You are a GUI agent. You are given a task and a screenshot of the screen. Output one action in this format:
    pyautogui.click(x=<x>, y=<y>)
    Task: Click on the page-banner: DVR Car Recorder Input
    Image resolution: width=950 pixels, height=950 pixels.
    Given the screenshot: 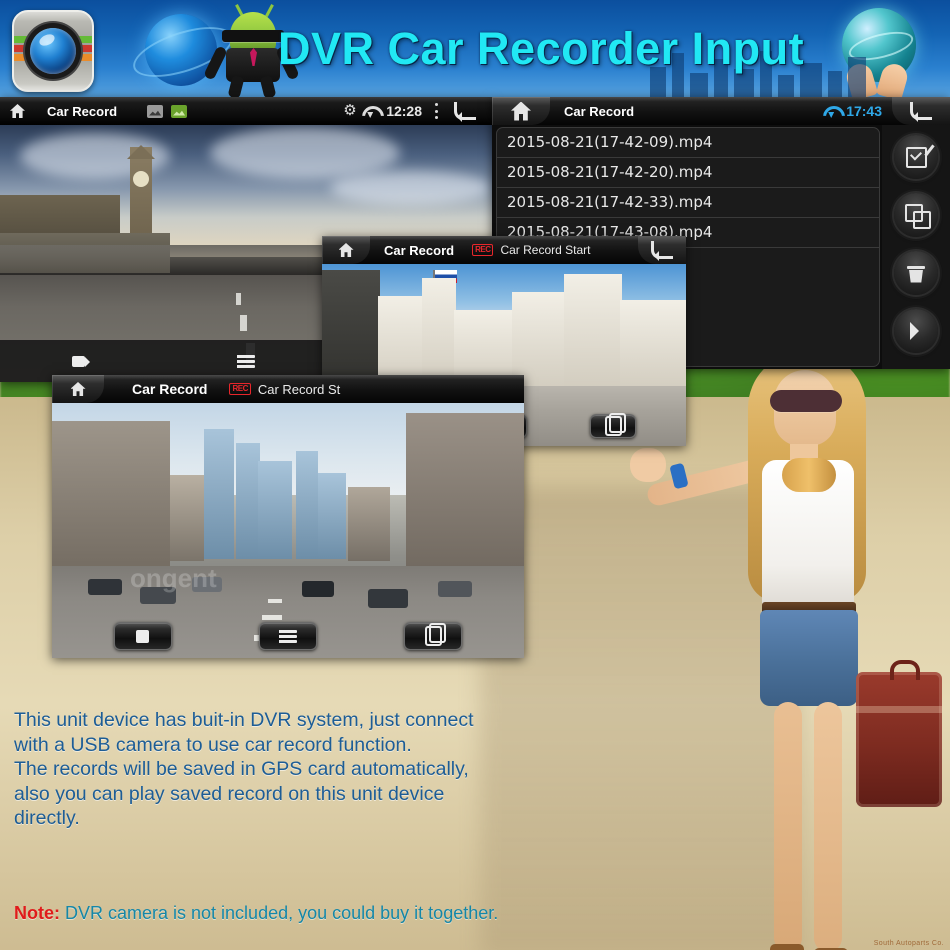 What is the action you would take?
    pyautogui.click(x=475, y=48)
    